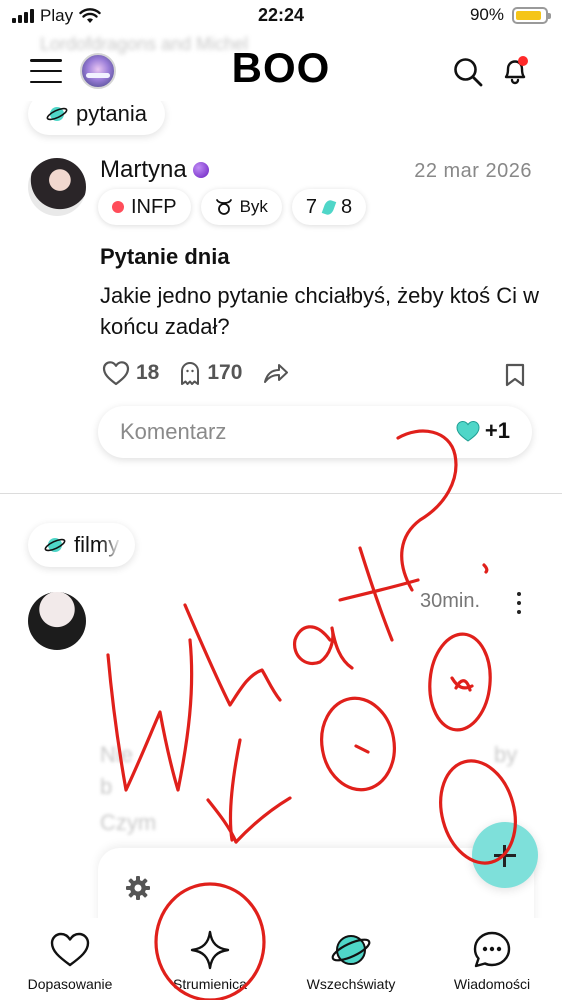 The image size is (562, 1000). I want to click on annotation-circle-center, so click(358, 744).